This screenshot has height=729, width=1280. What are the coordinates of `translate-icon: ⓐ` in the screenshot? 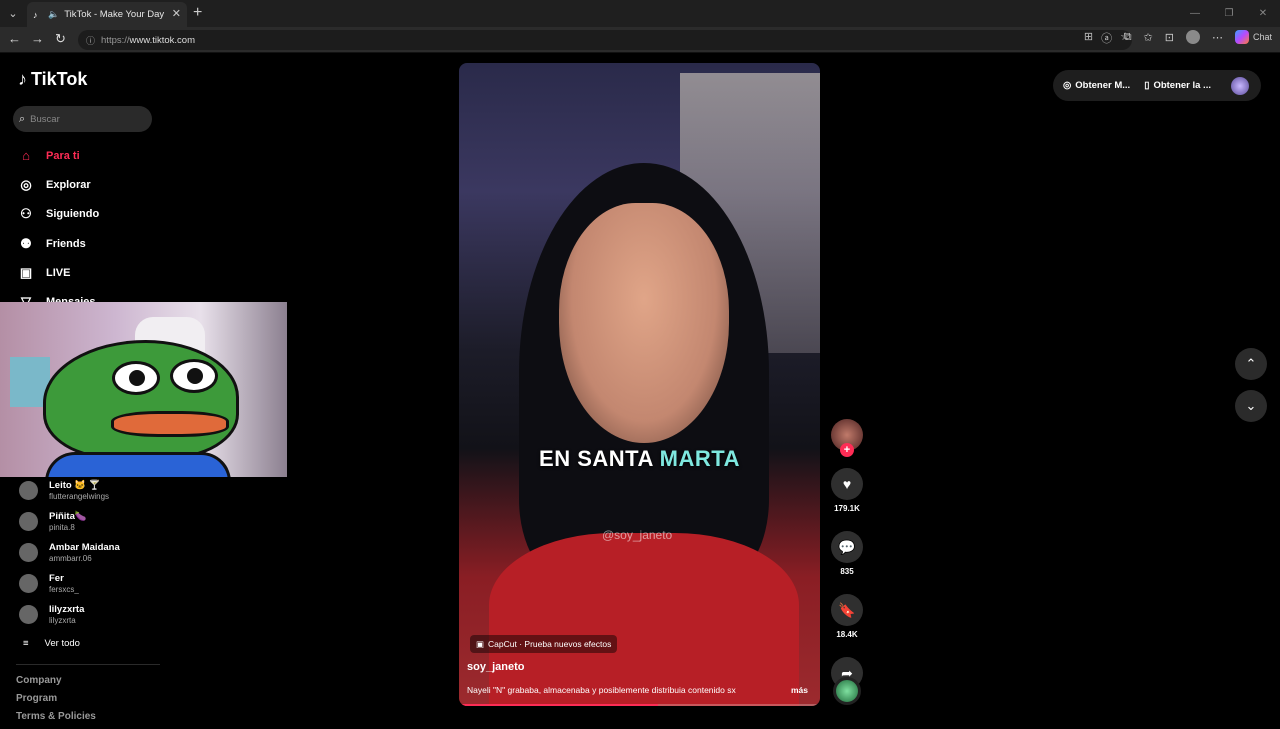 It's located at (1106, 38).